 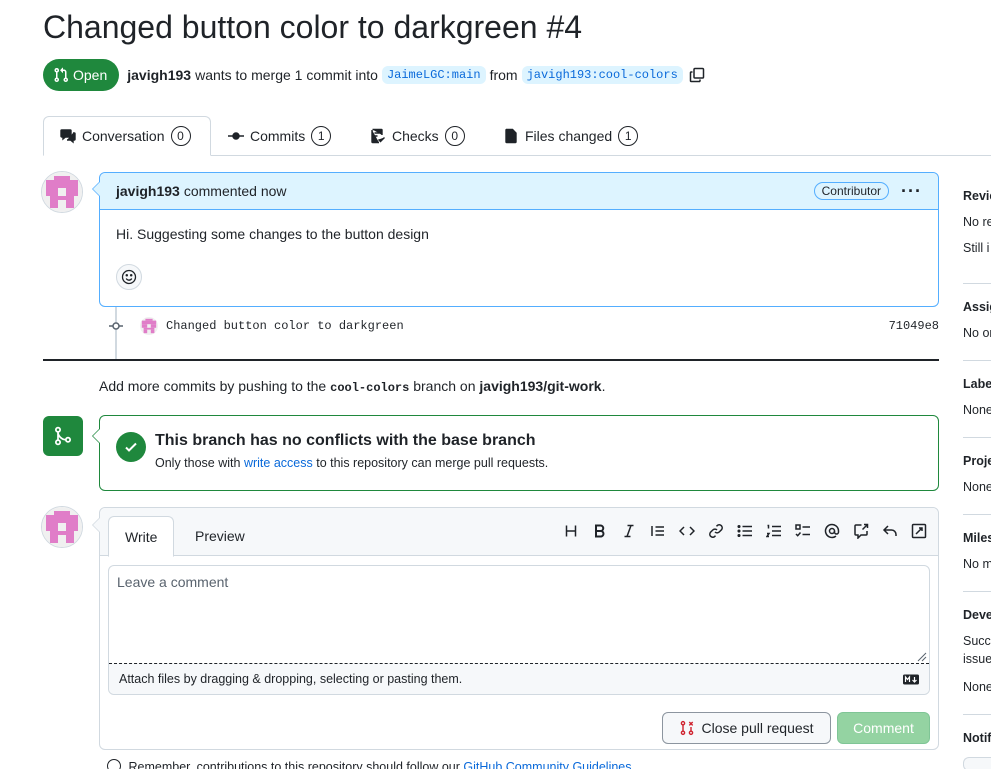 What do you see at coordinates (149, 326) in the screenshot?
I see `commit-author-avatar` at bounding box center [149, 326].